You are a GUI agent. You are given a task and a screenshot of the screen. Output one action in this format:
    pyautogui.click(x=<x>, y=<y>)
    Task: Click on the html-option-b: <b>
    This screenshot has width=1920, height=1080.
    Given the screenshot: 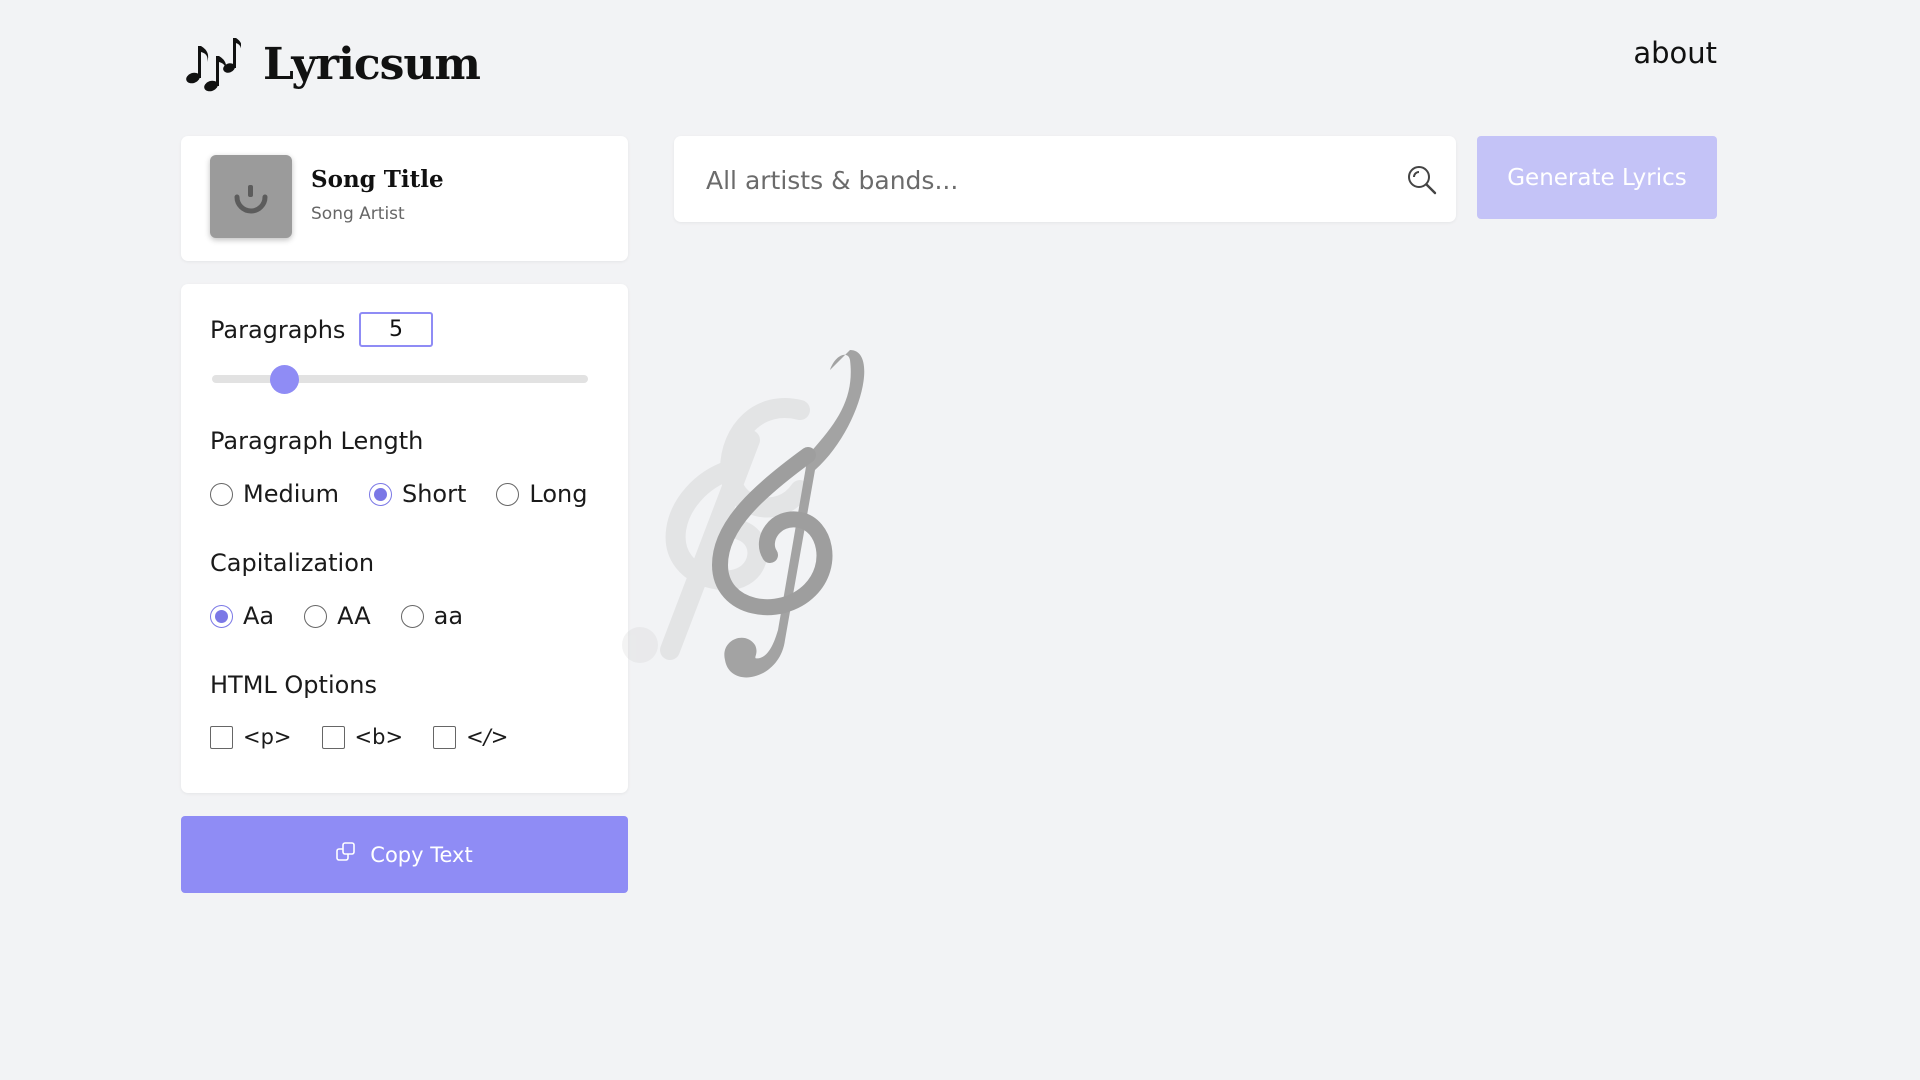 What is the action you would take?
    pyautogui.click(x=362, y=737)
    